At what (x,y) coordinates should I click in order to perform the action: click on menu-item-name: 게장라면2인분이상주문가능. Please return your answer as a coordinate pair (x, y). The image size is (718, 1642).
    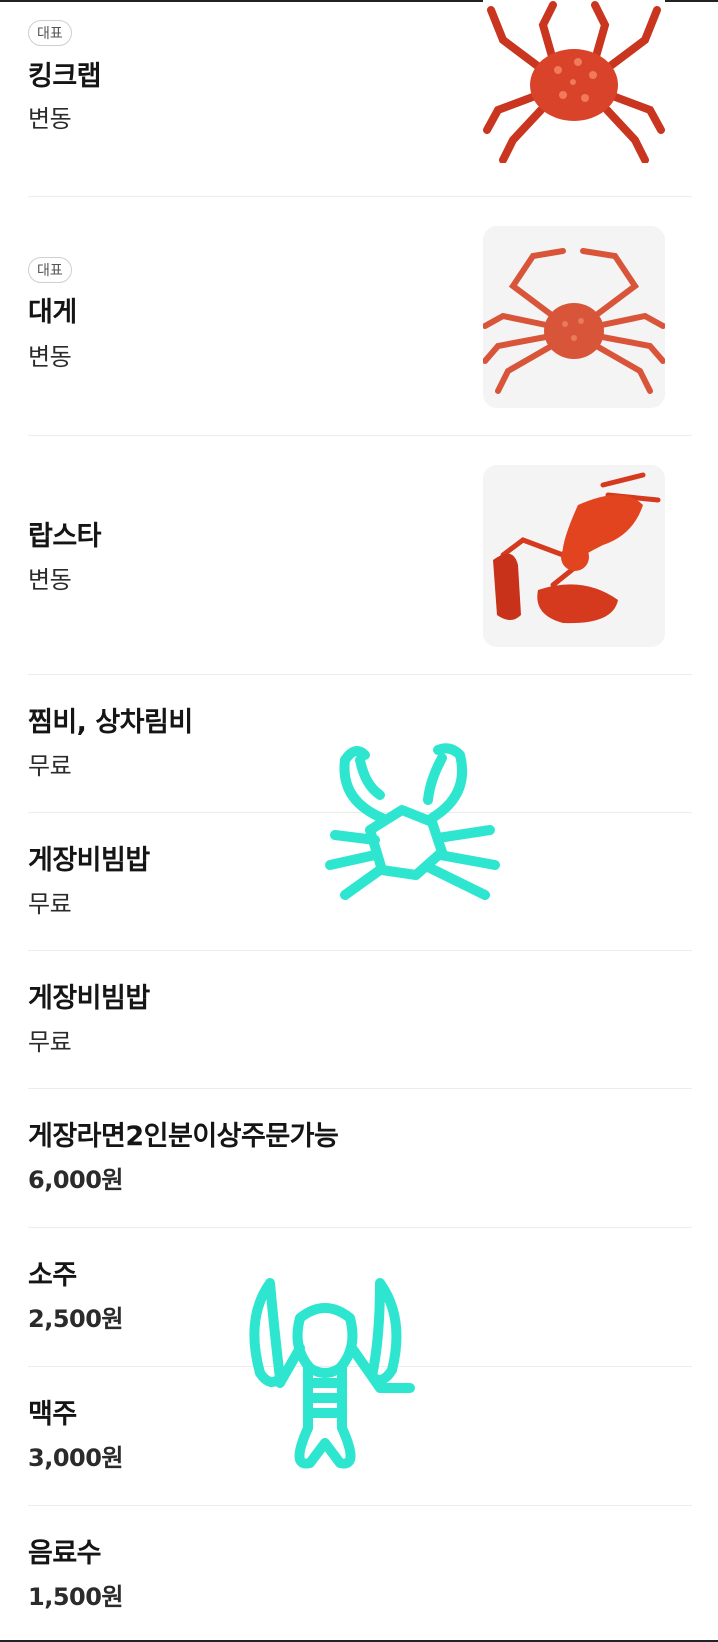
    Looking at the image, I should click on (183, 1136).